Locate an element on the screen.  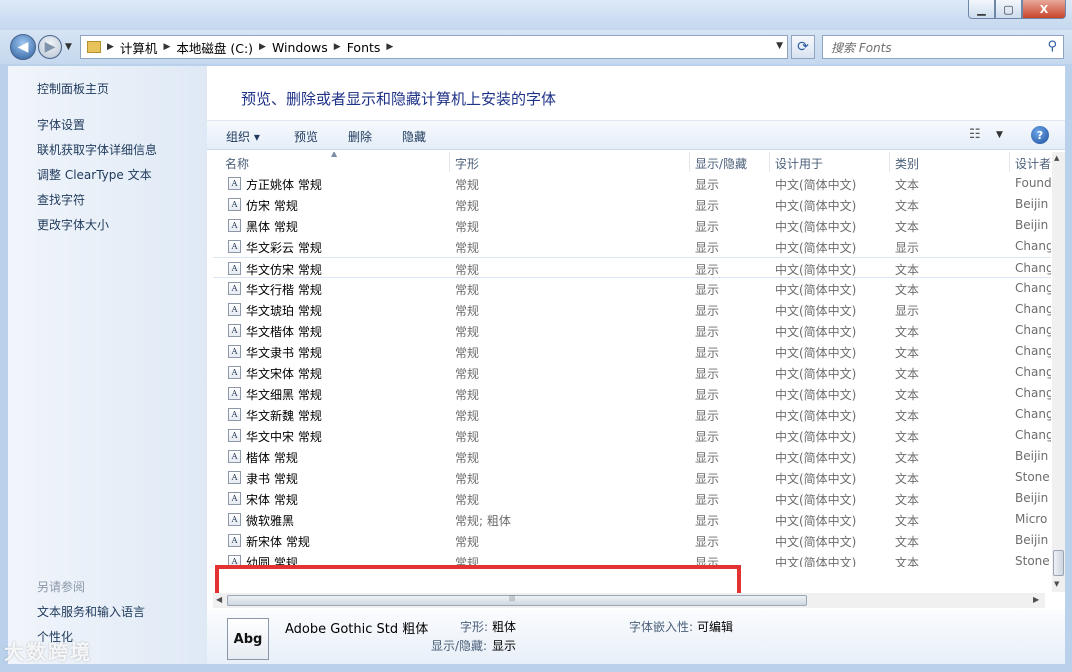
maximize-button: ▢ is located at coordinates (1008, 9).